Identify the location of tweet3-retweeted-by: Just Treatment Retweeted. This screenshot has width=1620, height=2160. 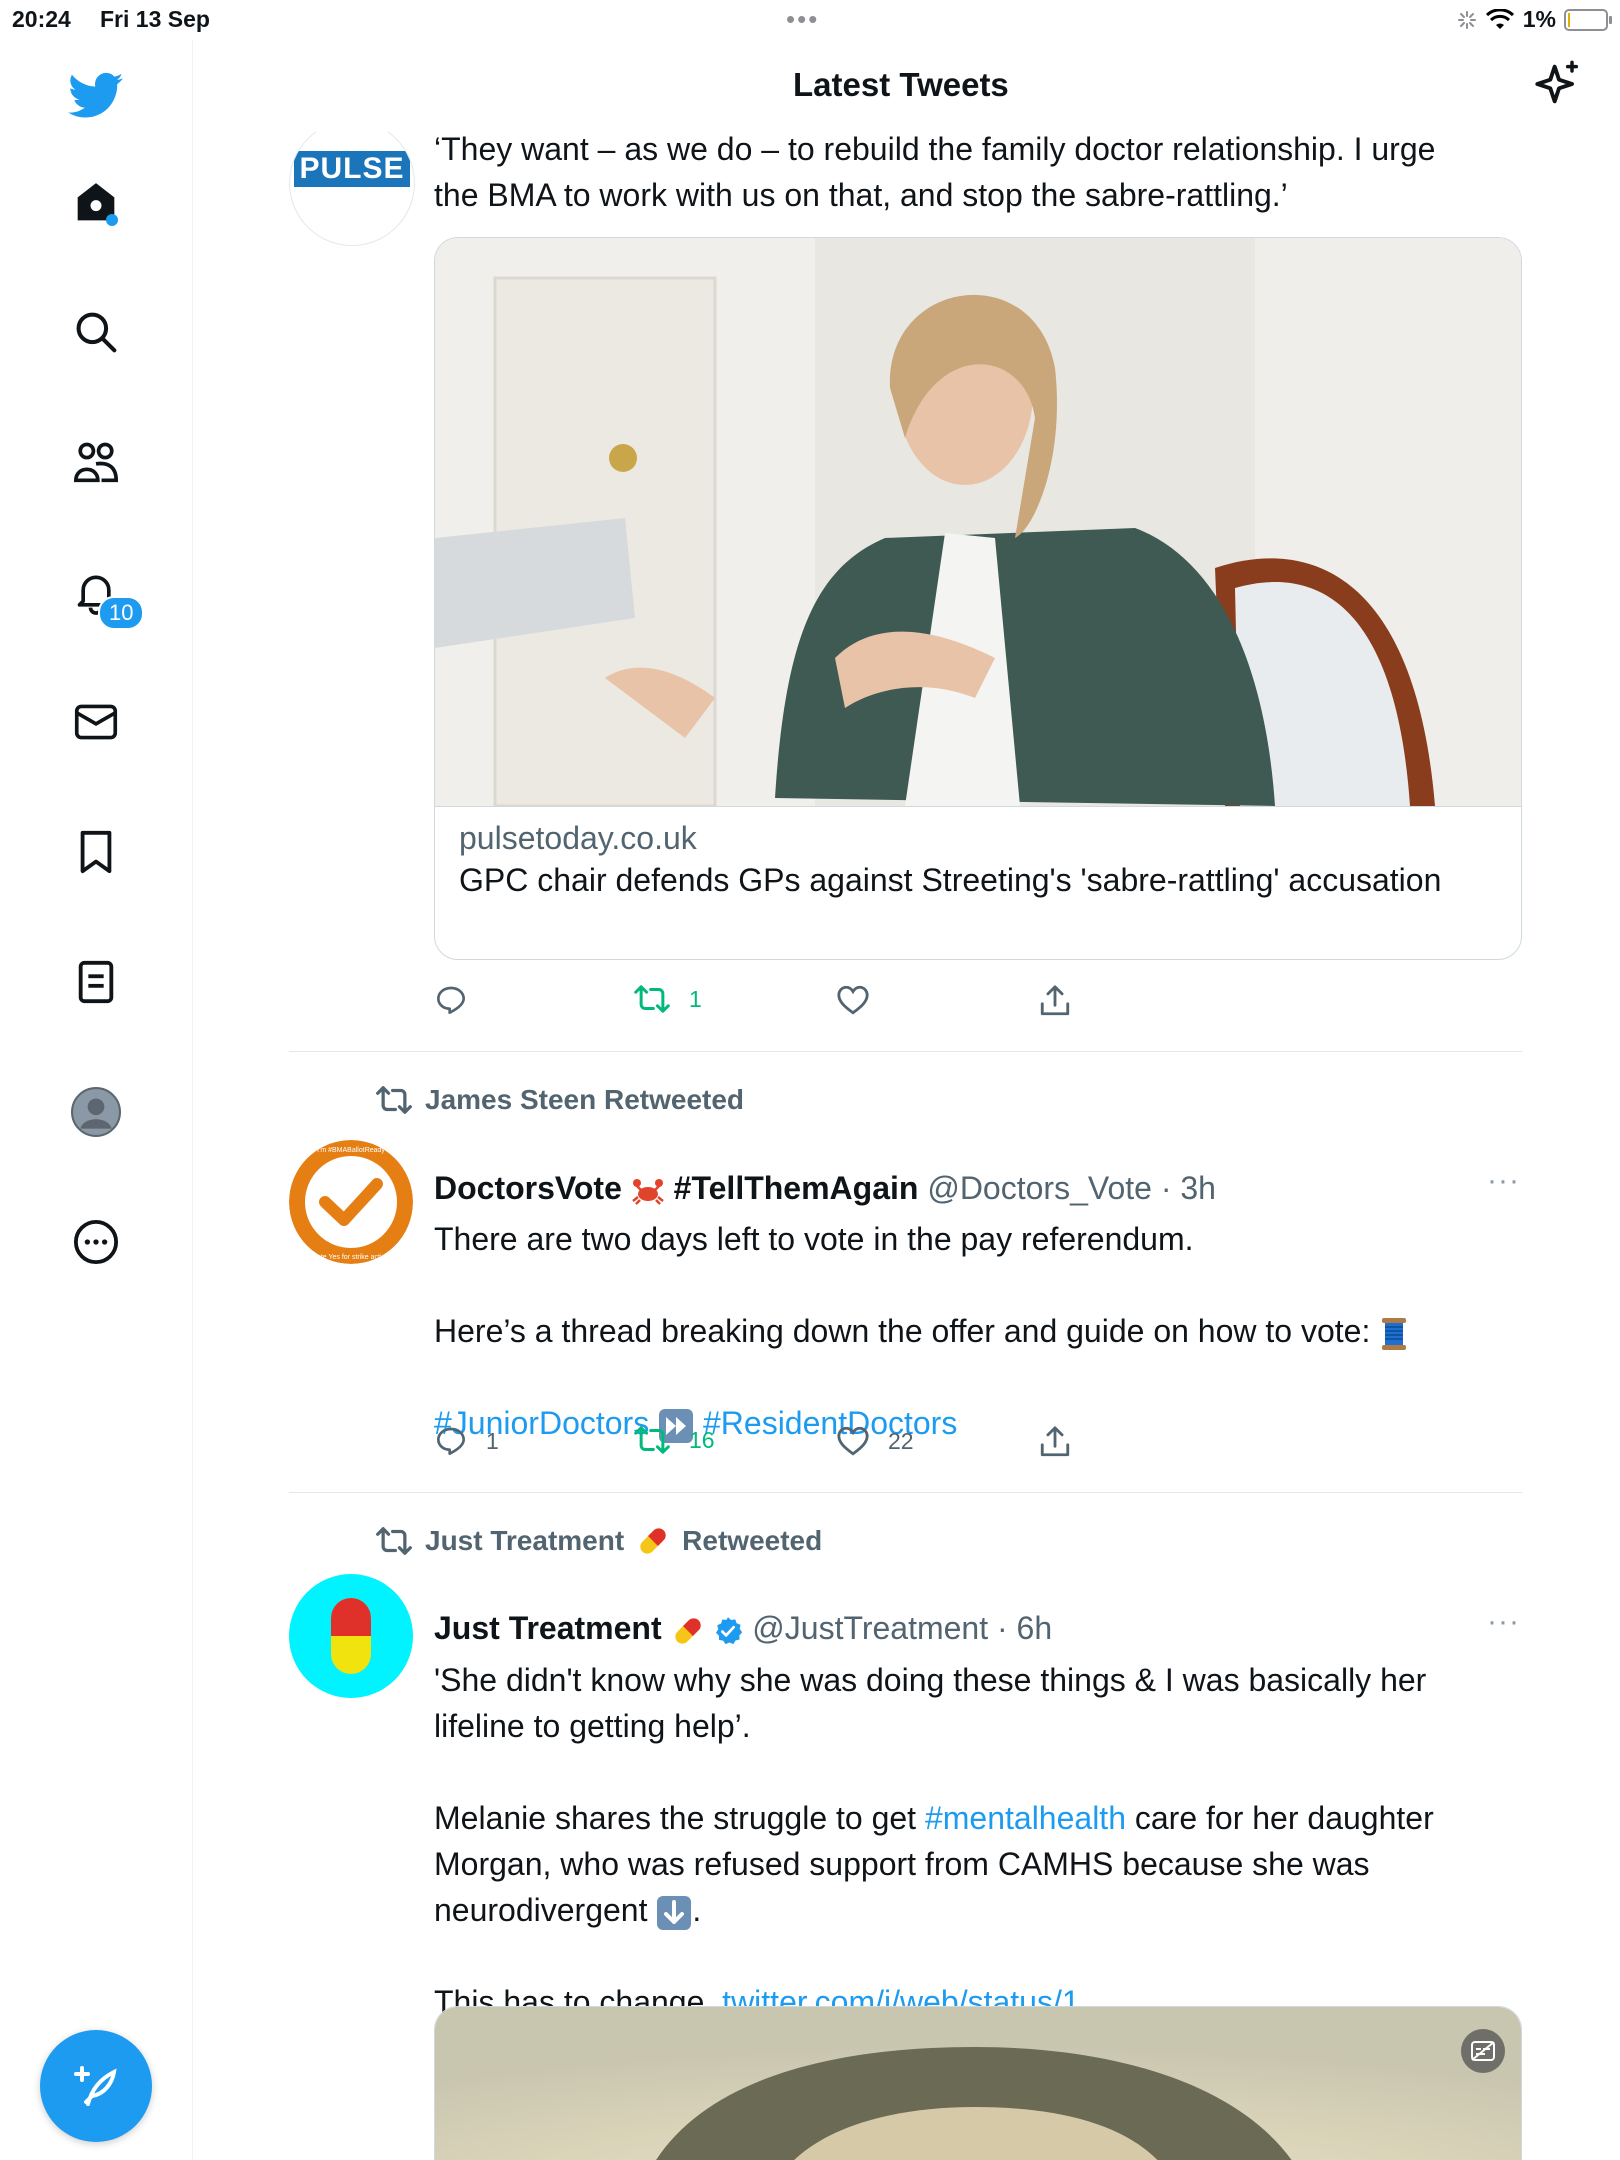
(598, 1541).